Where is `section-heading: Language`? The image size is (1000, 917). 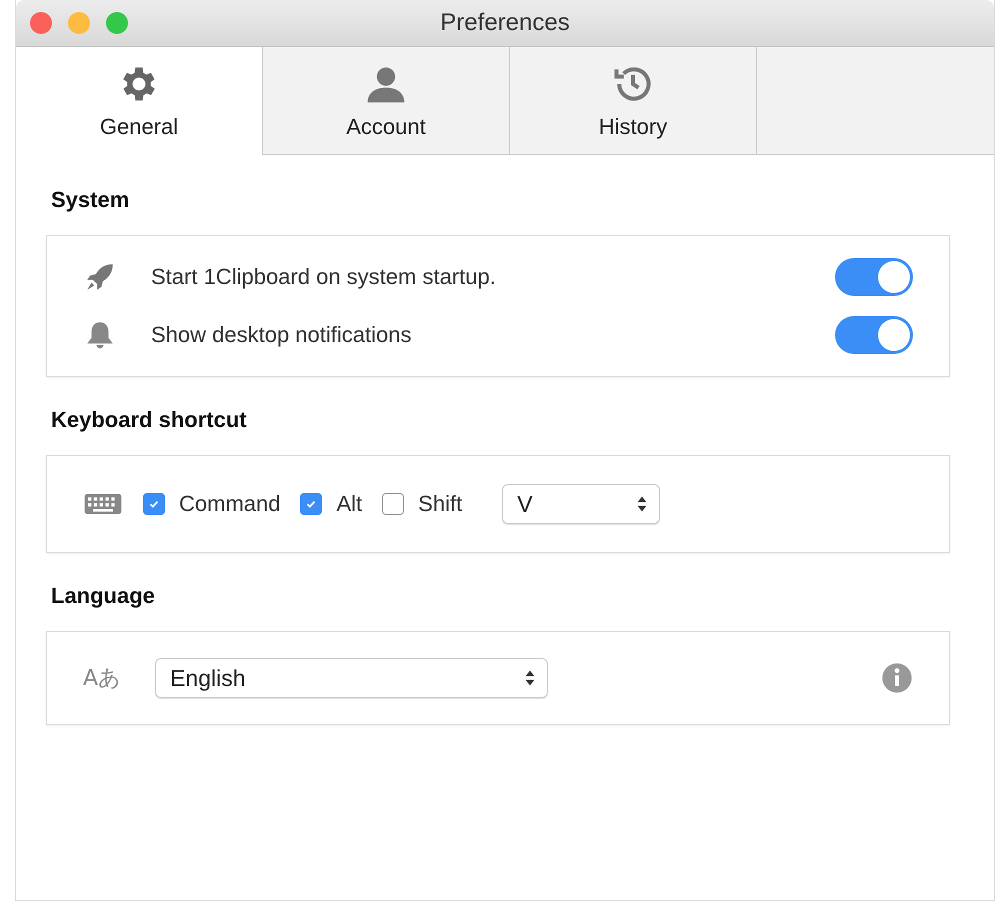
section-heading: Language is located at coordinates (103, 596).